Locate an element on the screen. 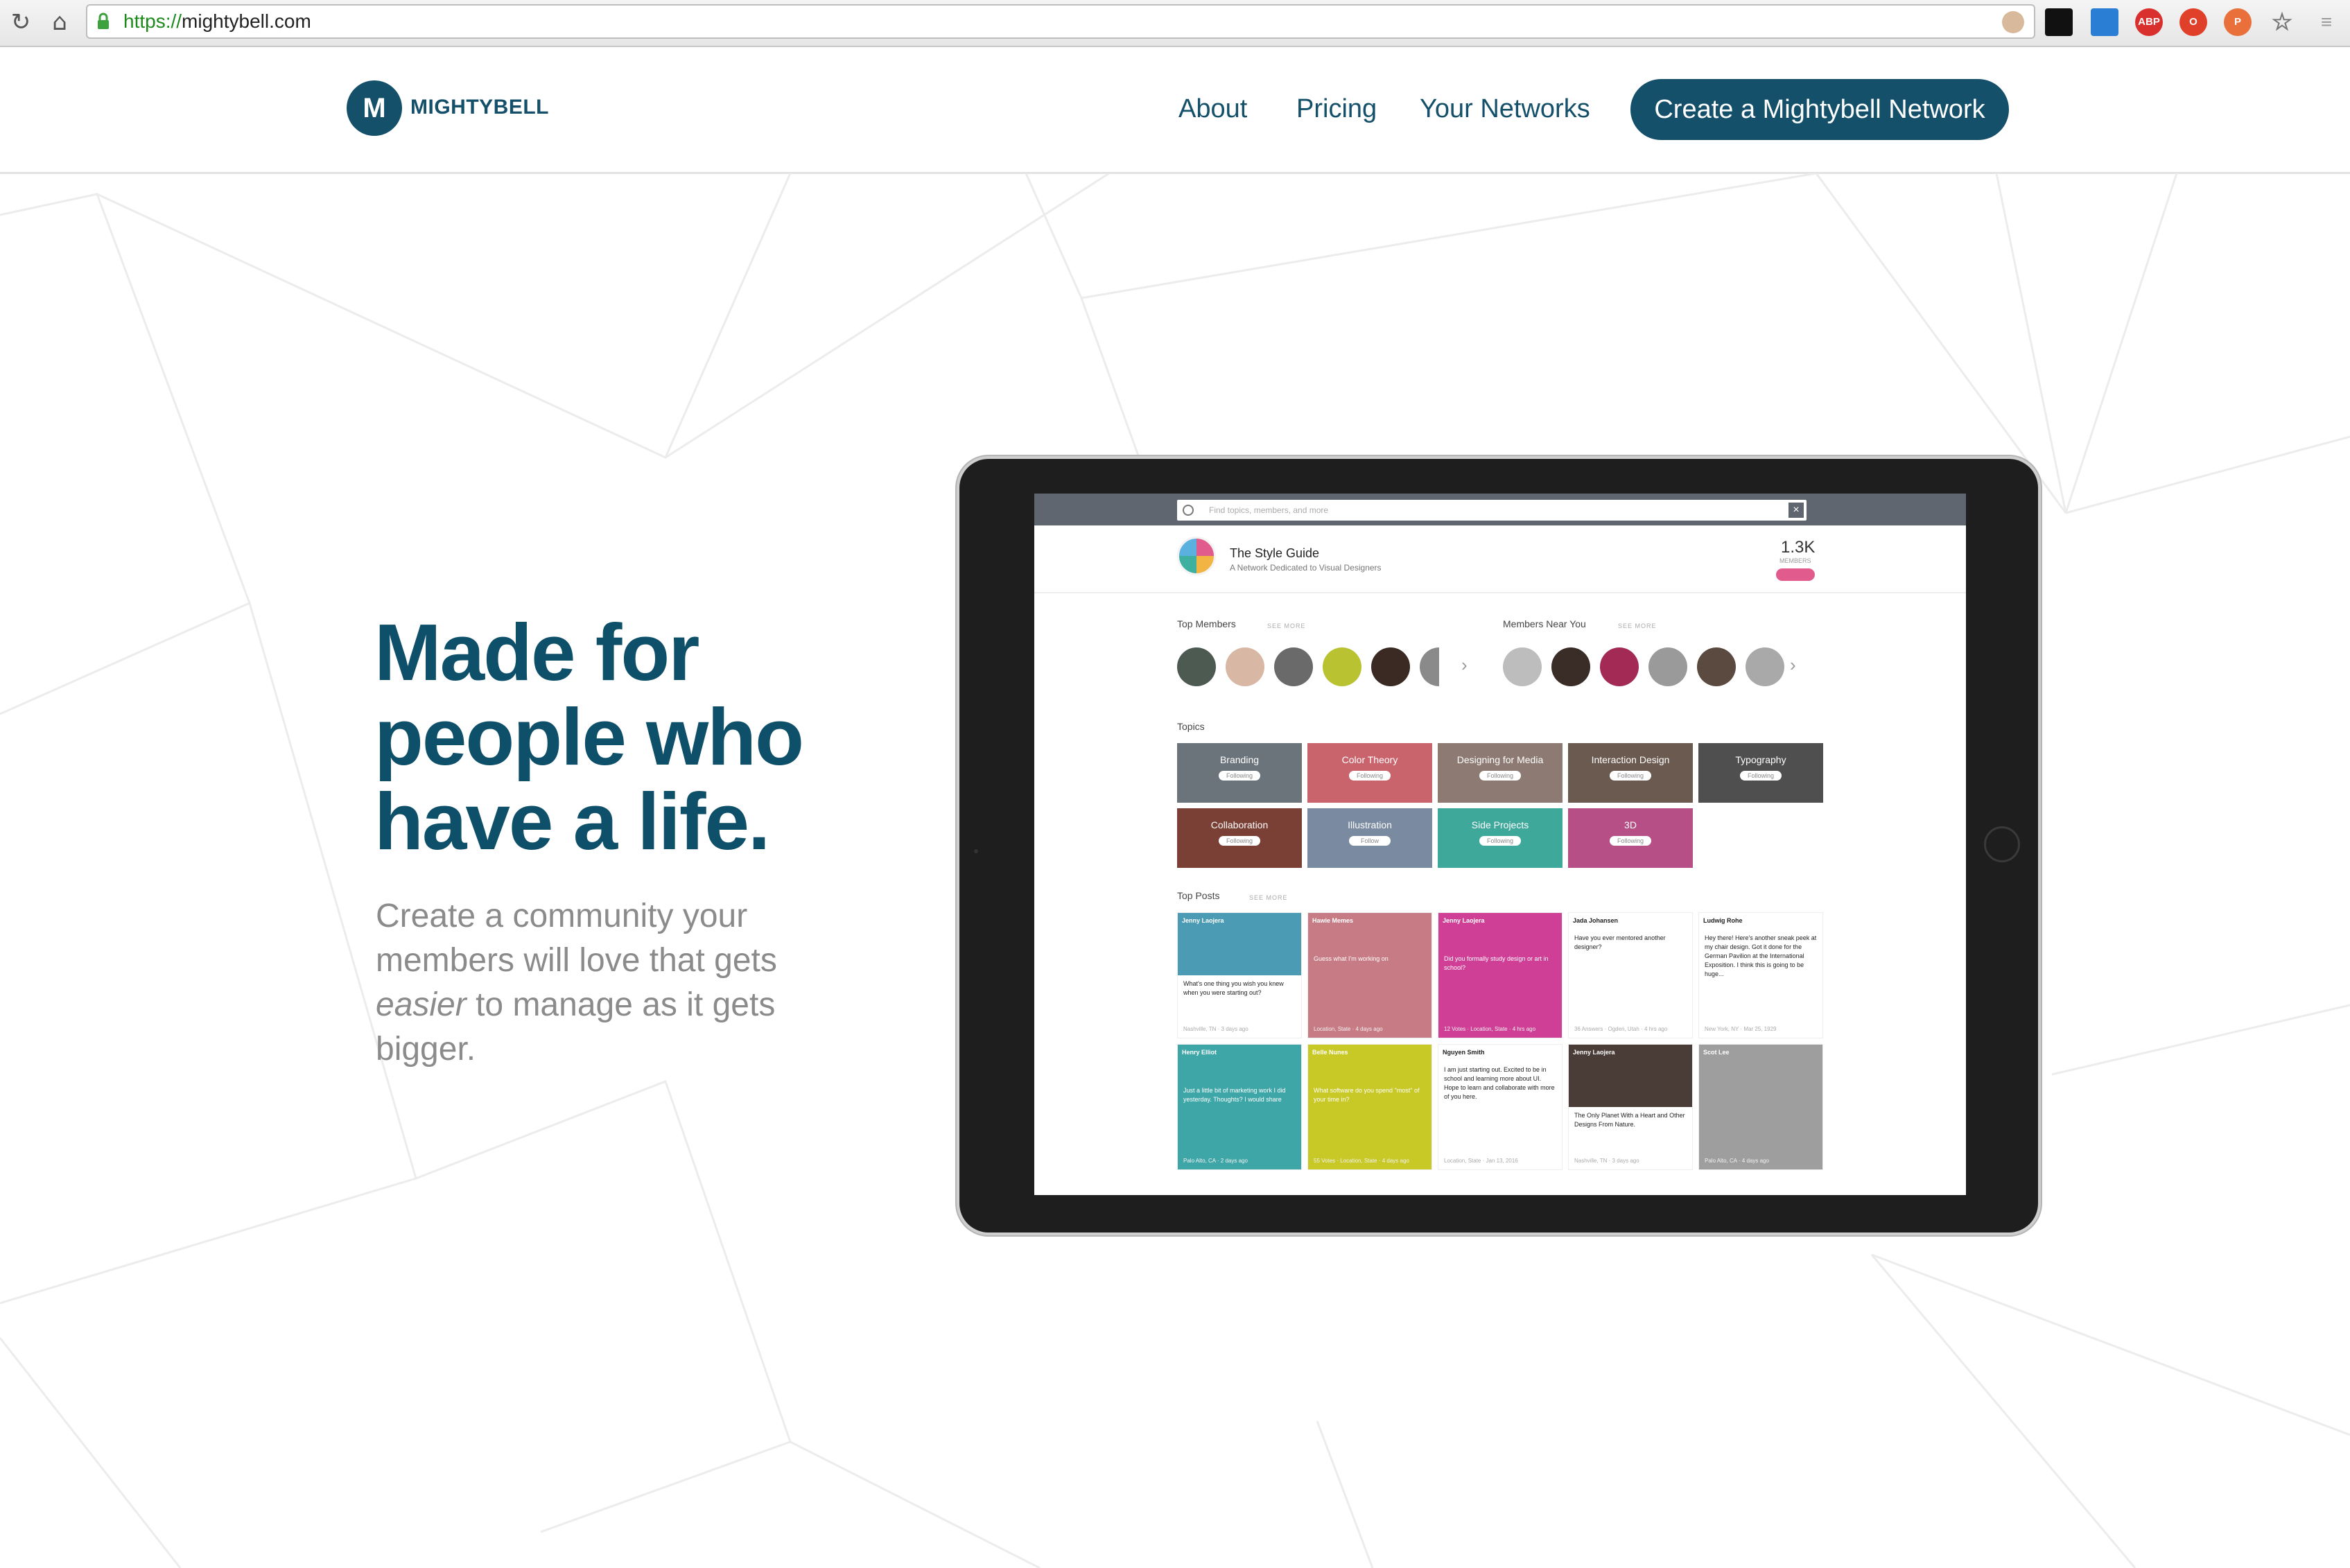 This screenshot has width=2350, height=1568. window-extension-icon is located at coordinates (2104, 22).